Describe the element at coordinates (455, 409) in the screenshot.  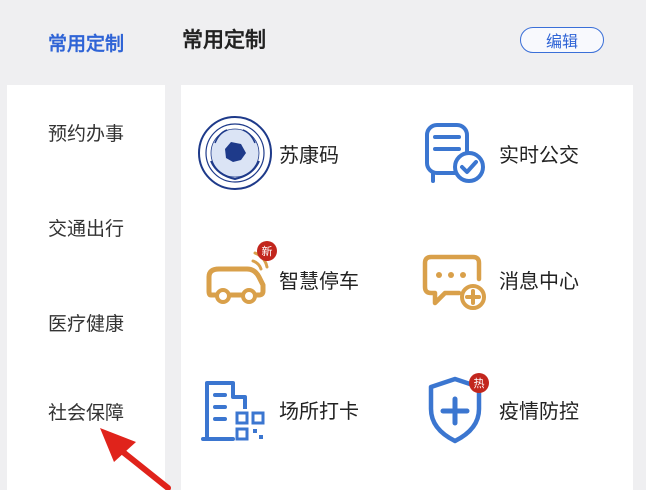
I see `shield-plus-icon: 热` at that location.